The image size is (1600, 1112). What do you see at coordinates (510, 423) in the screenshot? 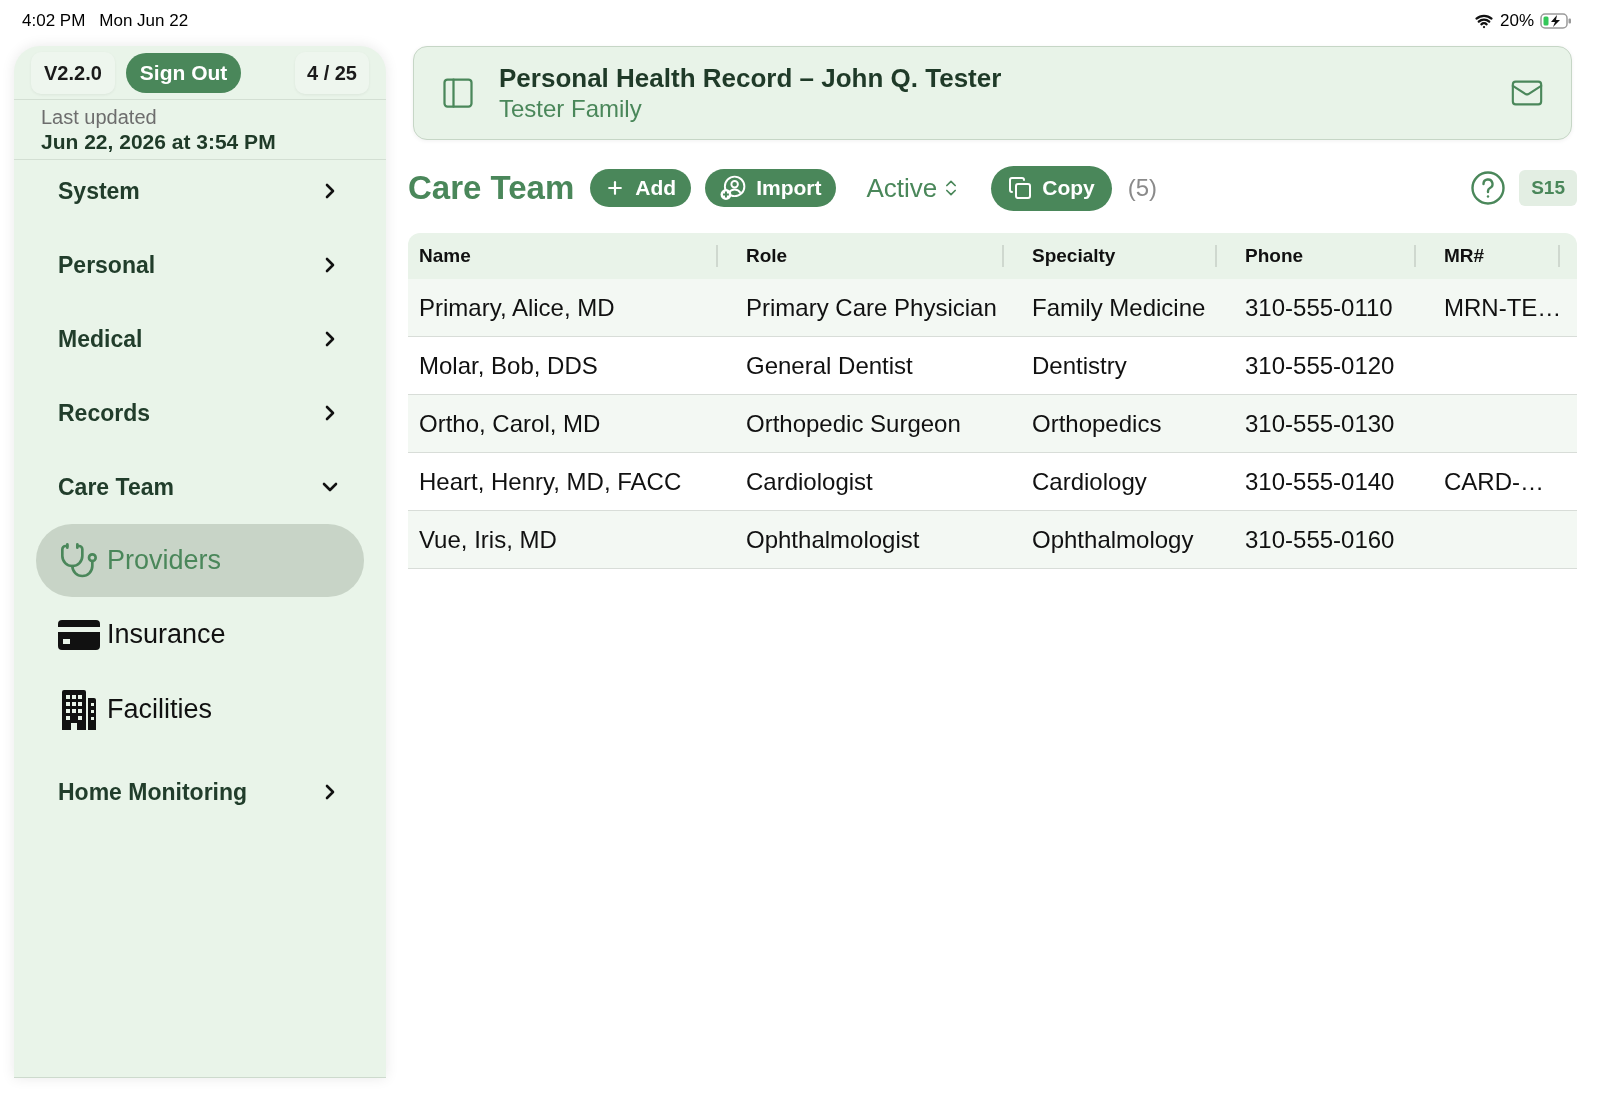
I see `table-cell-text: Ortho, Carol, MD` at bounding box center [510, 423].